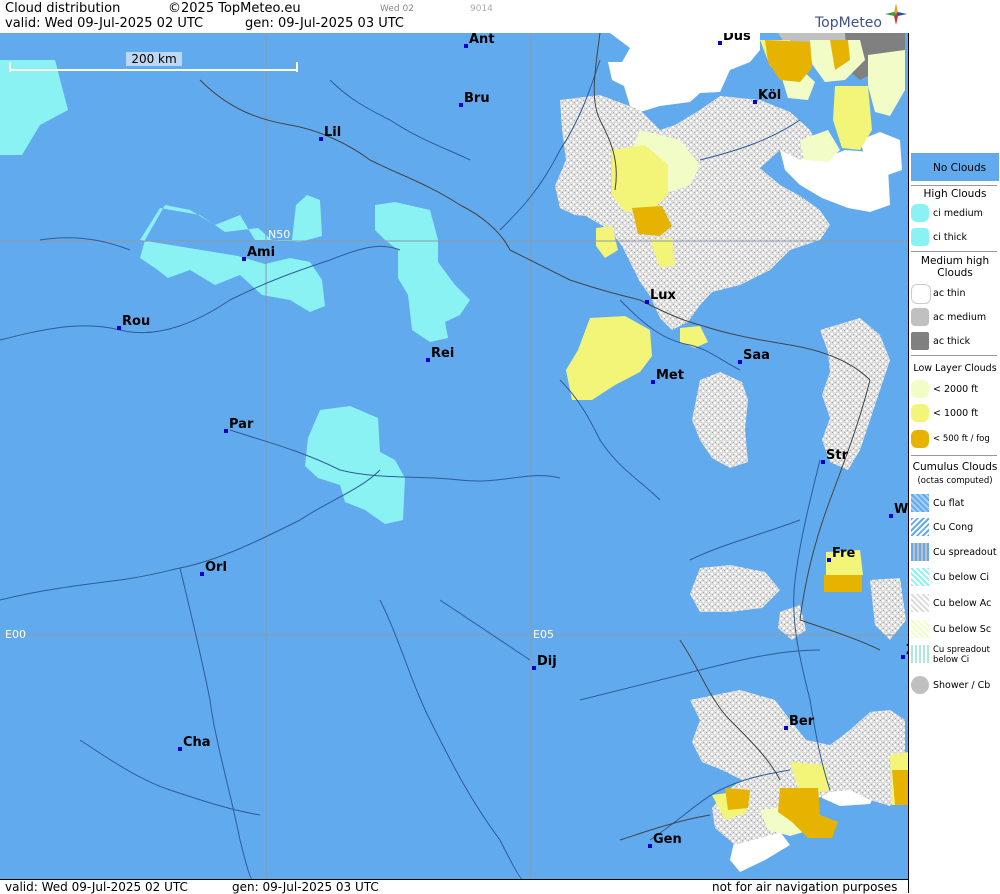 This screenshot has height=894, width=1000. Describe the element at coordinates (234, 8) in the screenshot. I see `copyright-text: ©2025 TopMeteo.eu` at that location.